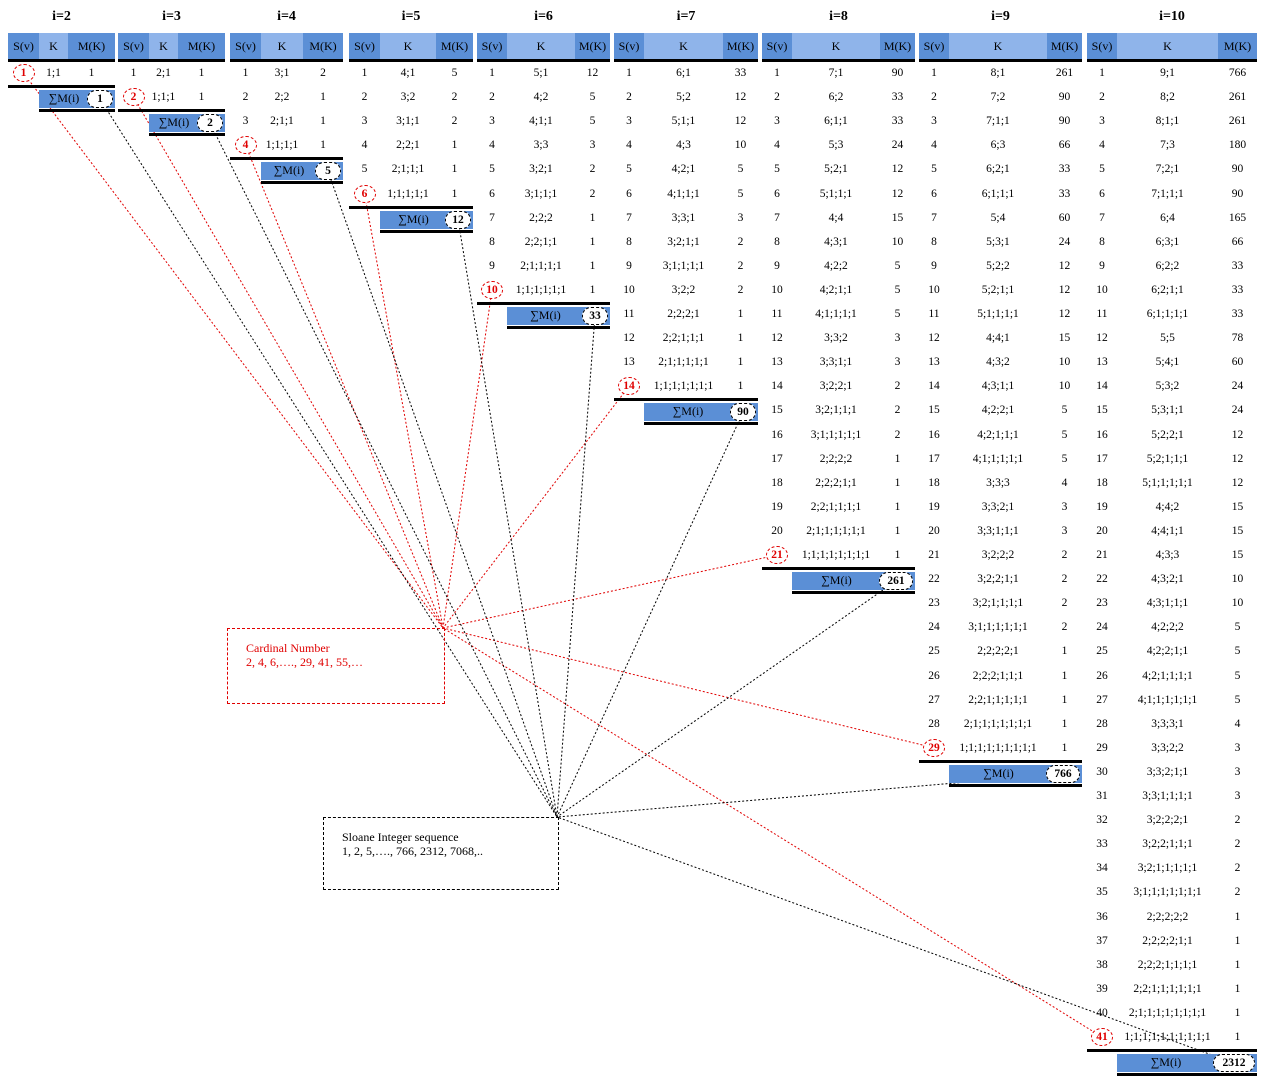  Describe the element at coordinates (1167, 964) in the screenshot. I see `partition-k: 2;2;2;1;1;1;1` at that location.